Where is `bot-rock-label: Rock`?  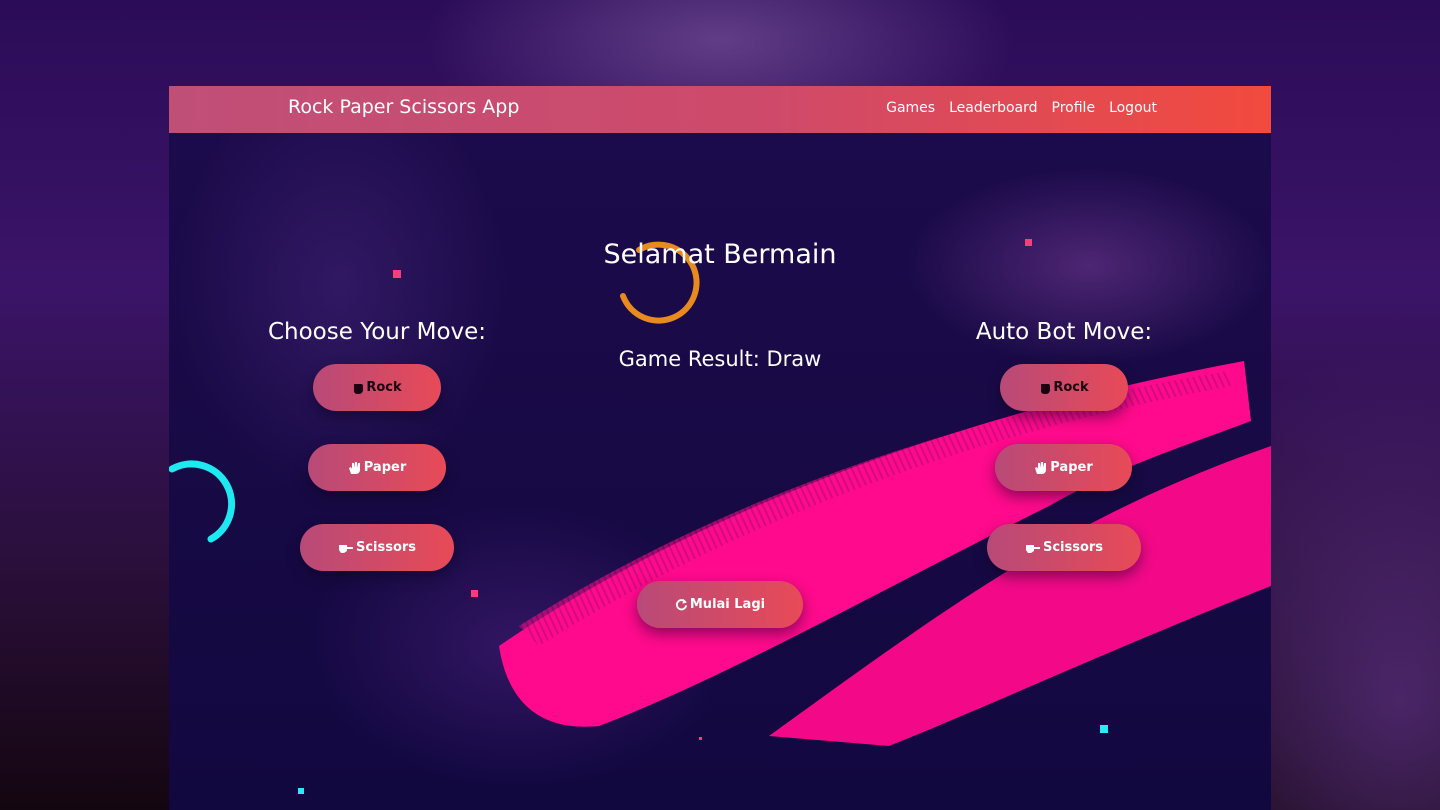
bot-rock-label: Rock is located at coordinates (1071, 387).